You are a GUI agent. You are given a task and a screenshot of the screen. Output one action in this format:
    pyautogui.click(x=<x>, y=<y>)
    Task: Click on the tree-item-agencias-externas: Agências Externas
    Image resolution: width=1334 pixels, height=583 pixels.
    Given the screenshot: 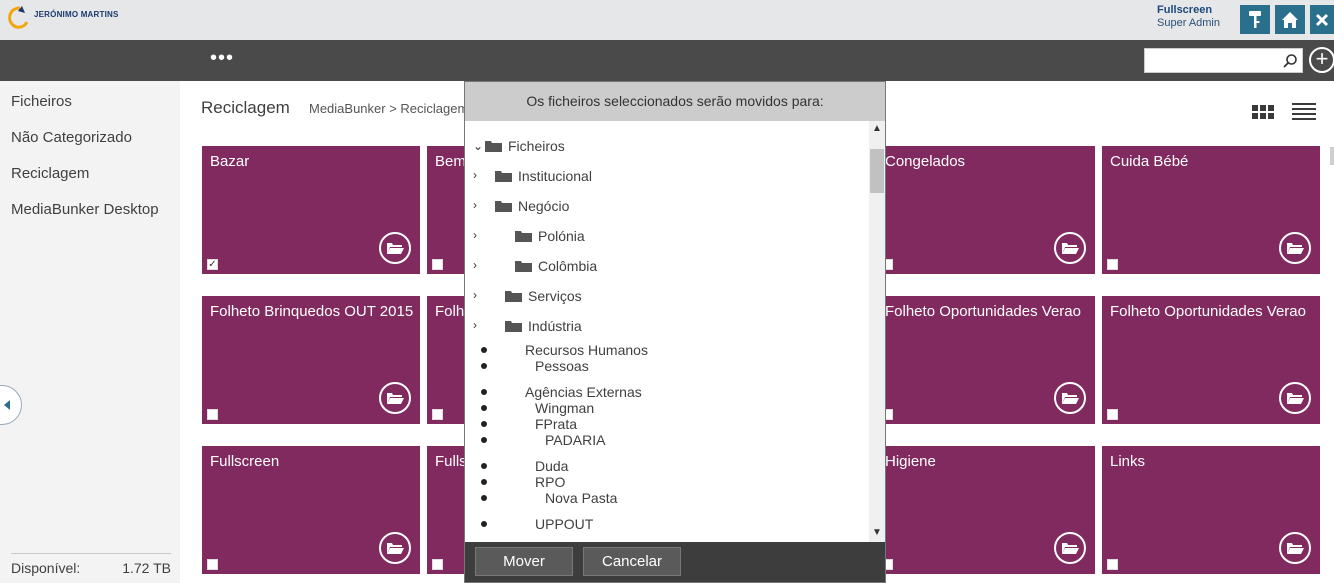 What is the action you would take?
    pyautogui.click(x=583, y=392)
    